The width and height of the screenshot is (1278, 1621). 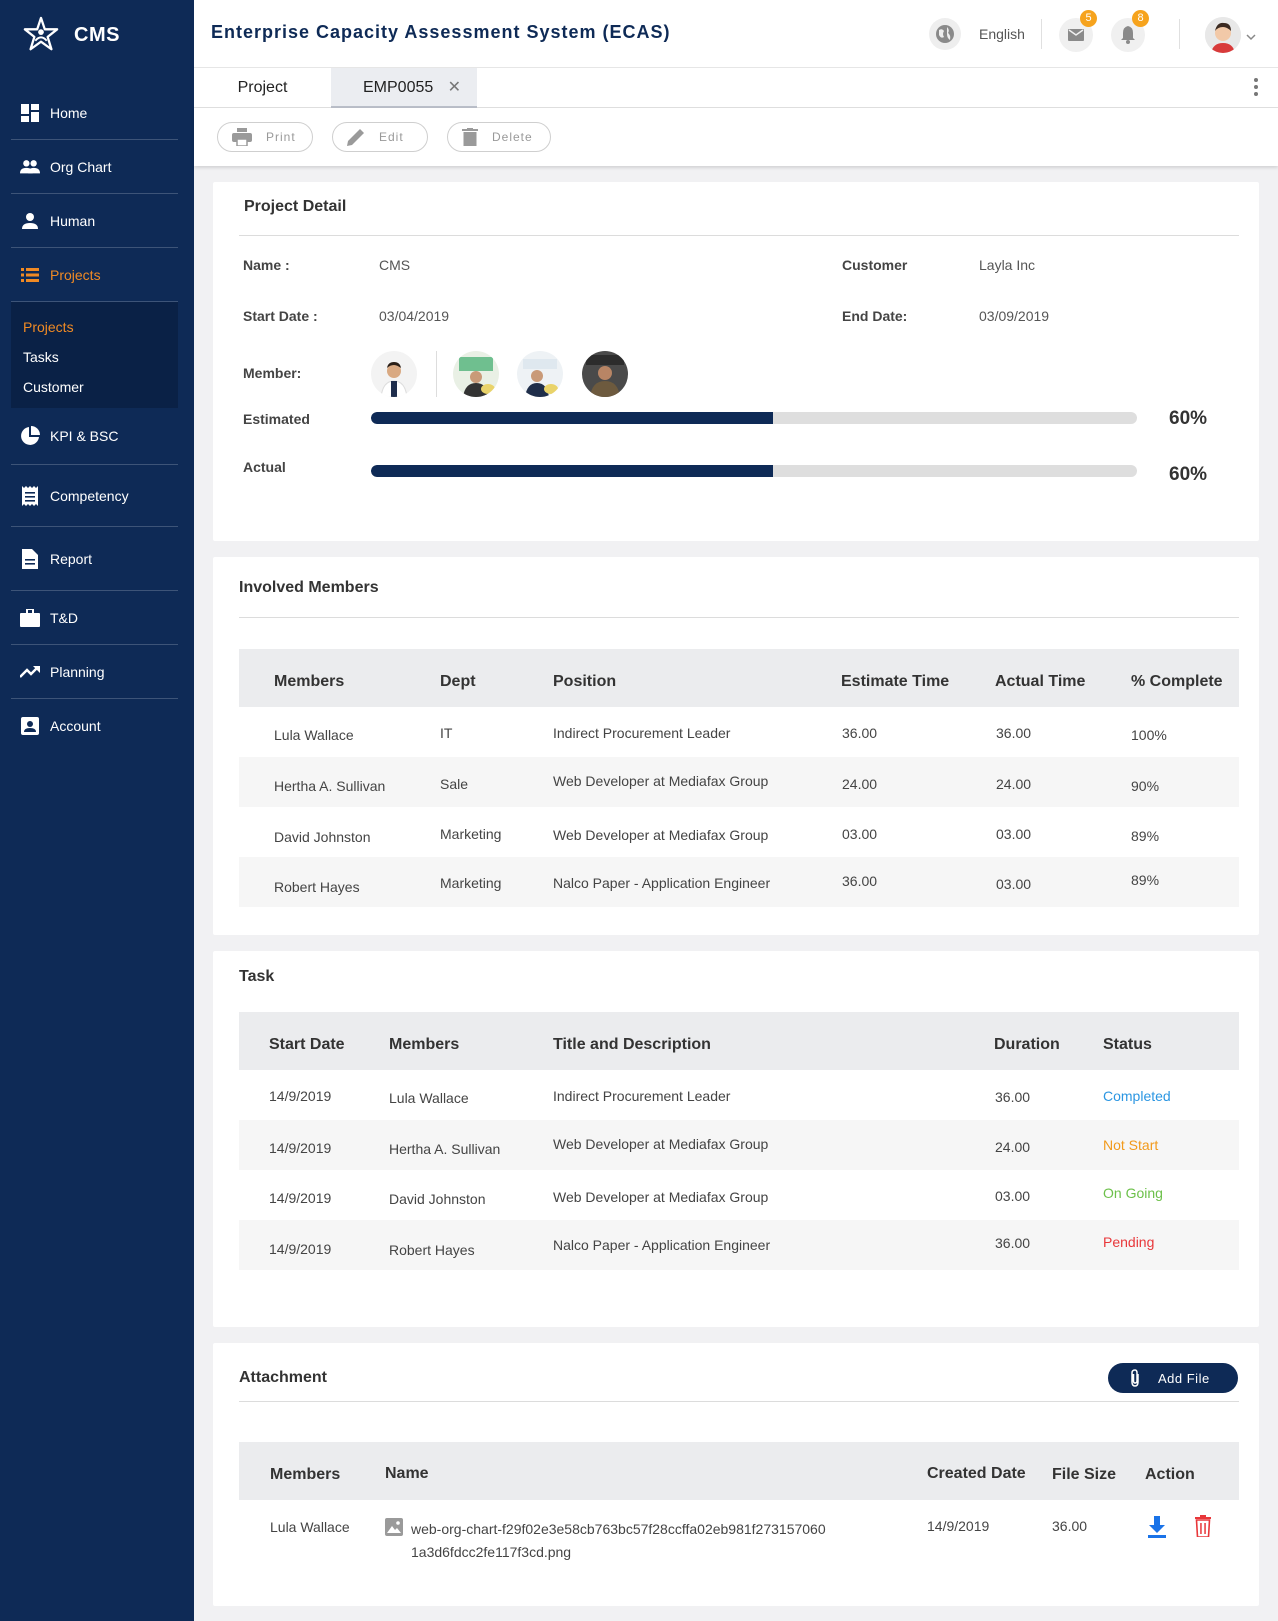 What do you see at coordinates (1013, 1243) in the screenshot?
I see `cell-duration: 36.00` at bounding box center [1013, 1243].